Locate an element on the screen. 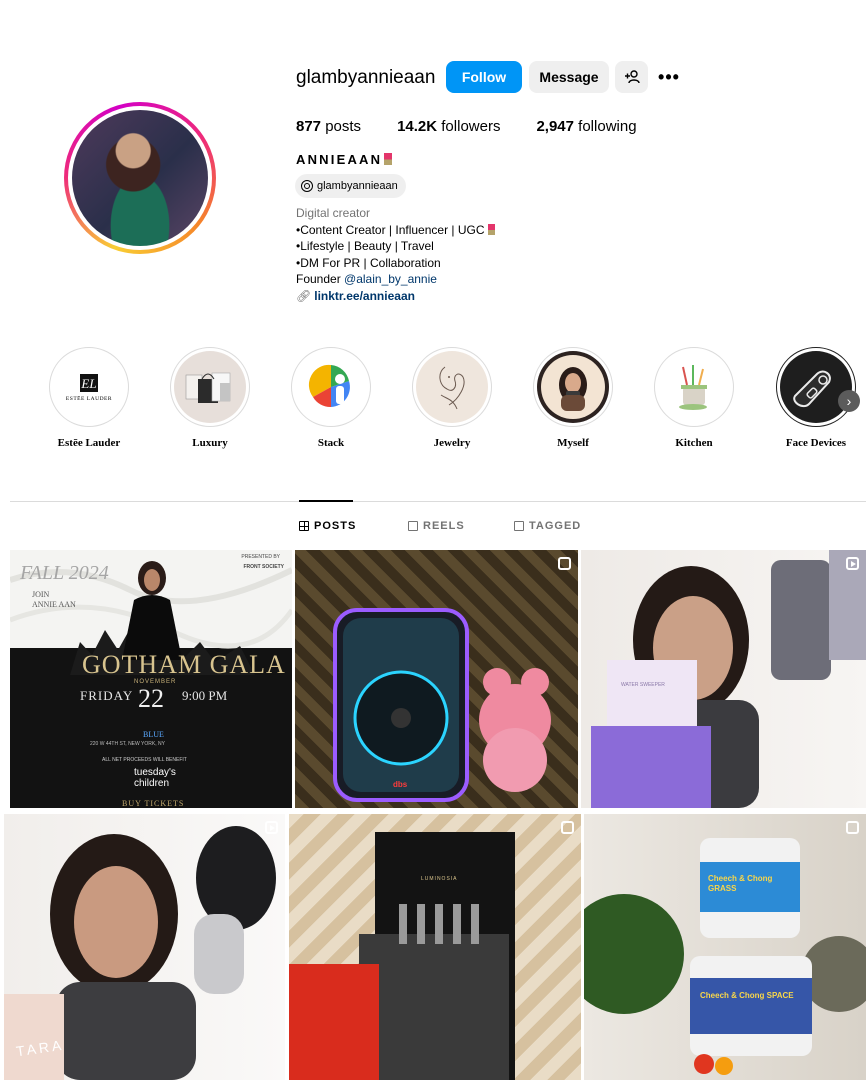 The width and height of the screenshot is (866, 1080). following-count: 2,947 following is located at coordinates (586, 126).